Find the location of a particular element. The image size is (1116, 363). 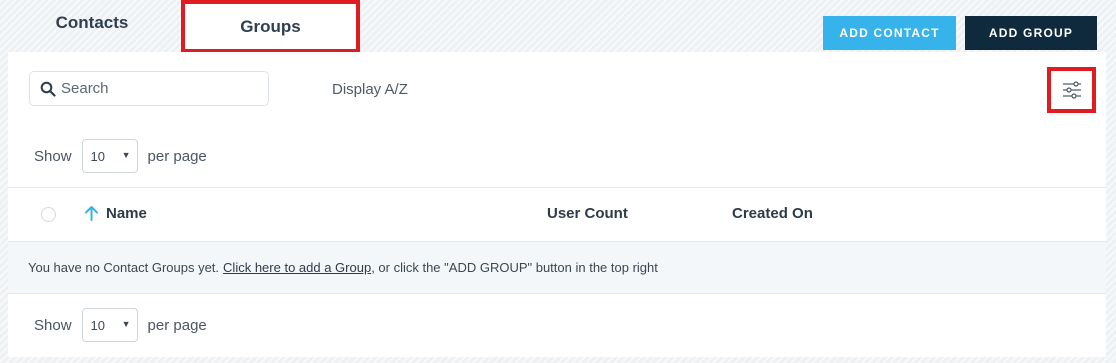

per-page-control-bottom: Show 10 ▼ per page is located at coordinates (120, 325).